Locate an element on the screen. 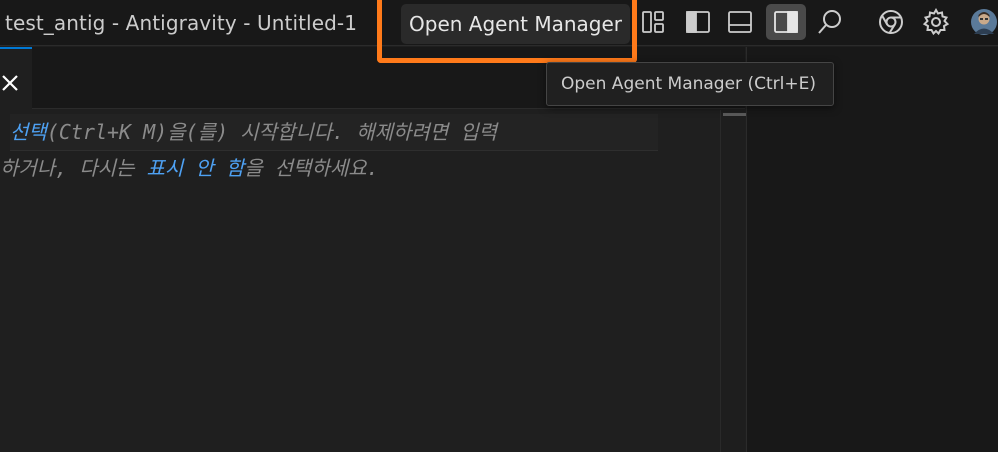 This screenshot has height=452, width=998. open-agent-manager-button: Open Agent Manager is located at coordinates (515, 24).